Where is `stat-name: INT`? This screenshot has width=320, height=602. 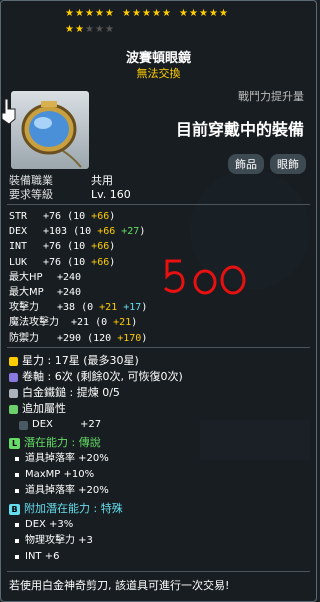 stat-name: INT is located at coordinates (18, 247).